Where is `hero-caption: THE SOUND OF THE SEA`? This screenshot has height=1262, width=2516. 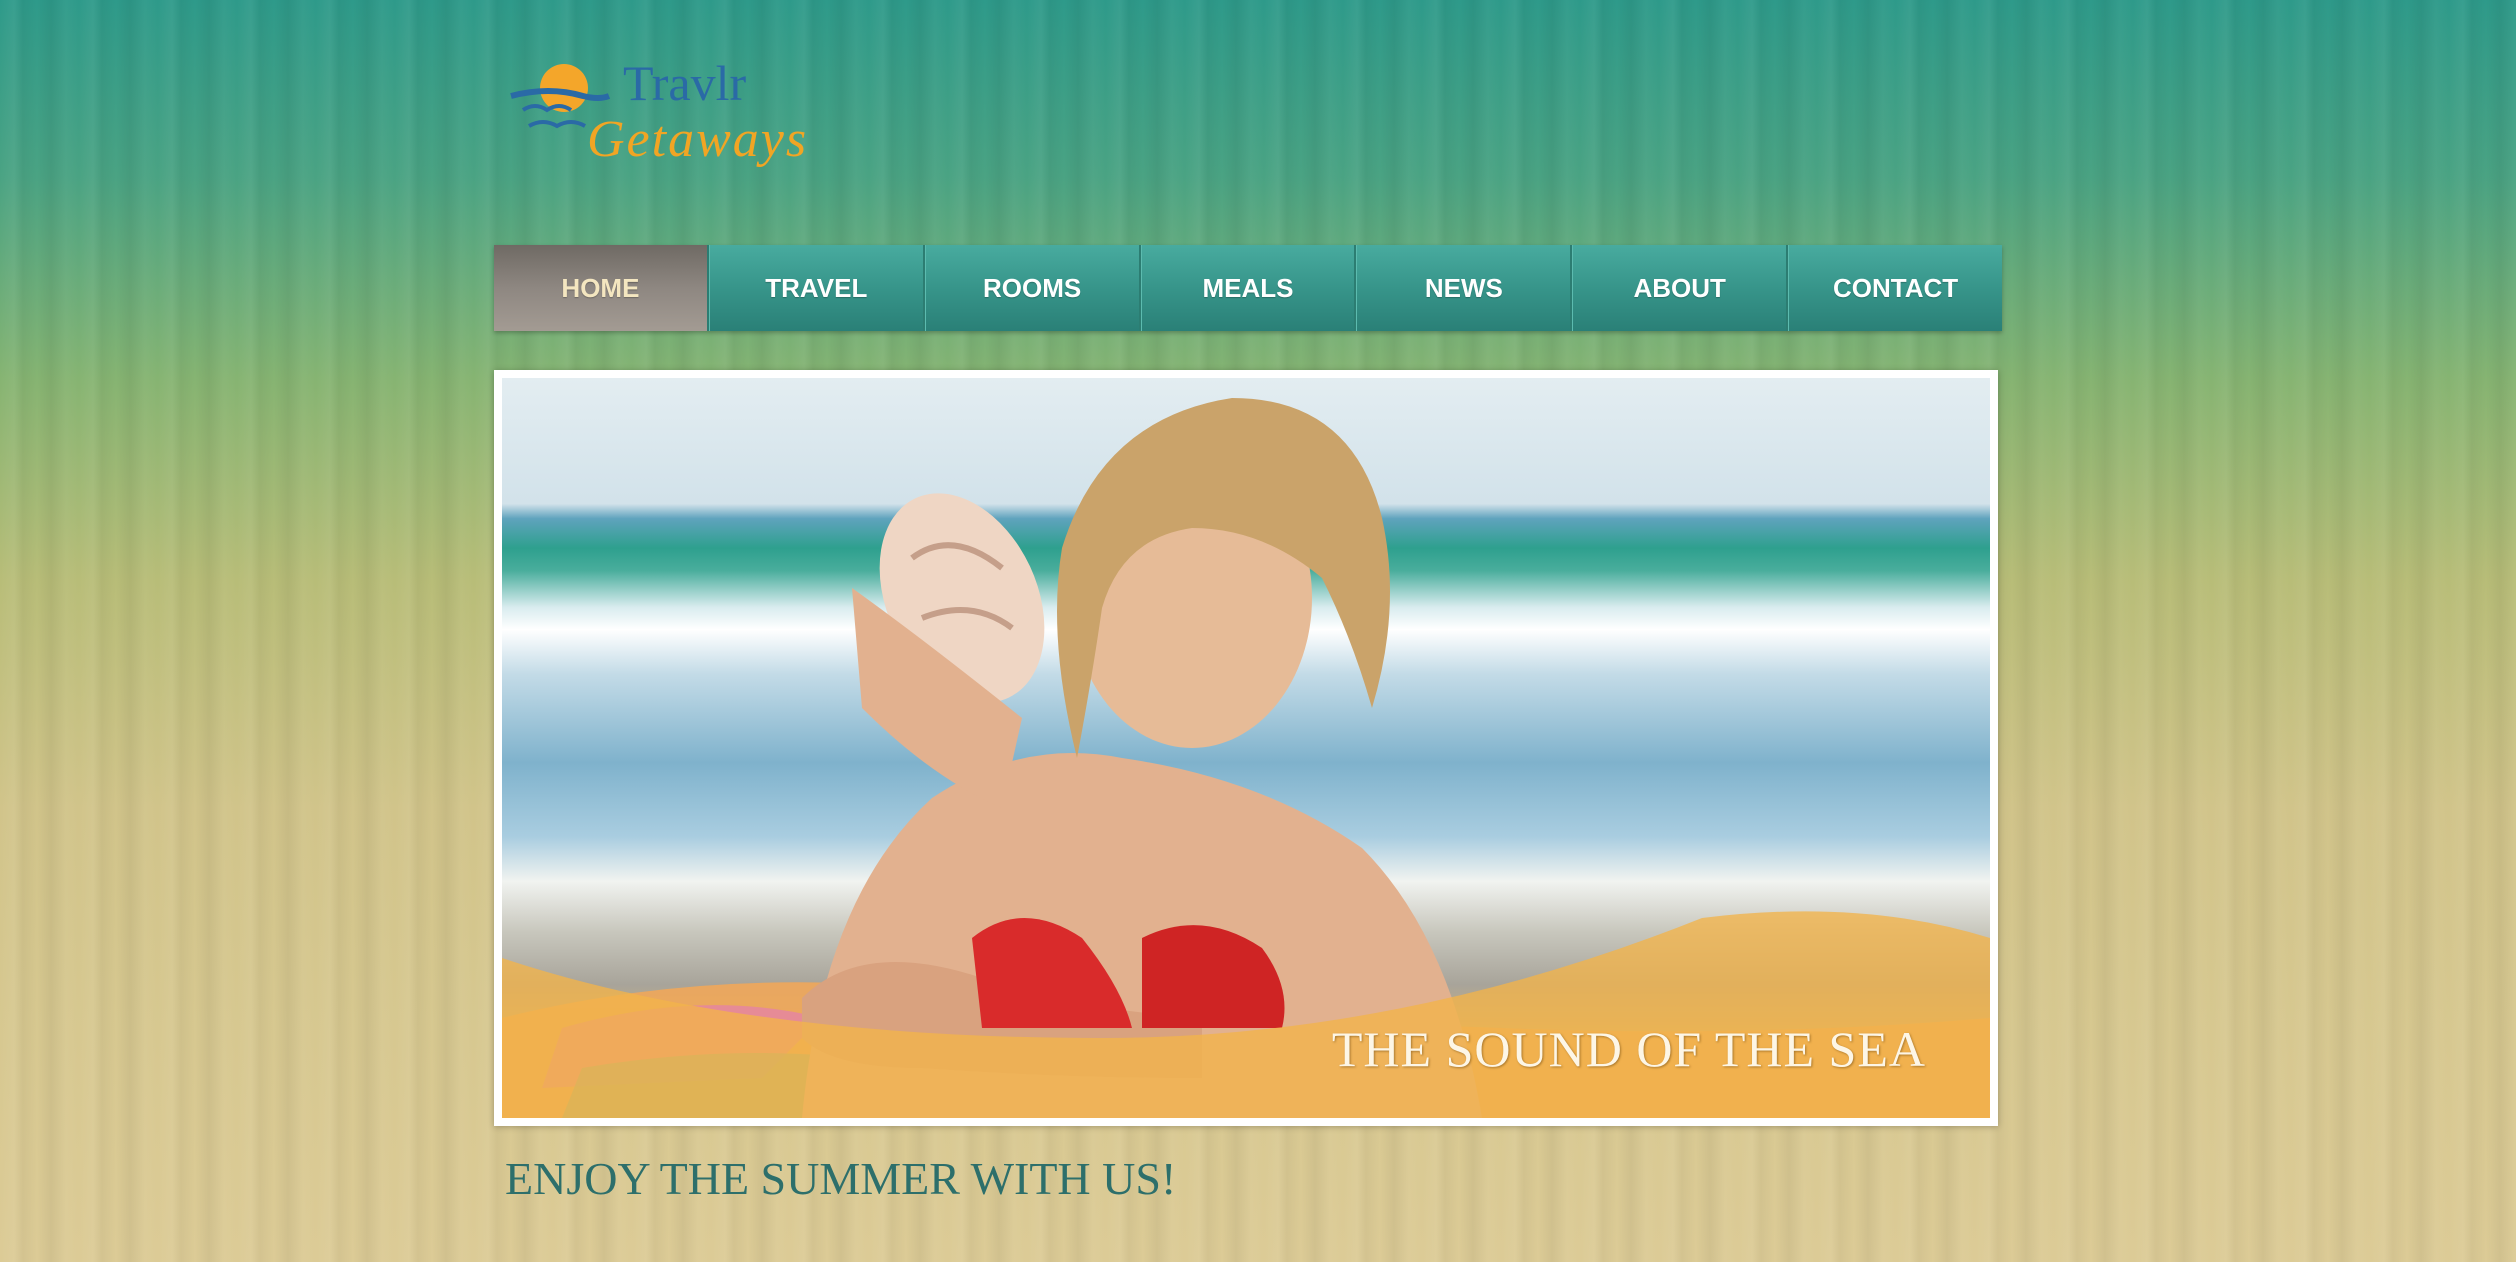
hero-caption: THE SOUND OF THE SEA is located at coordinates (1628, 1049).